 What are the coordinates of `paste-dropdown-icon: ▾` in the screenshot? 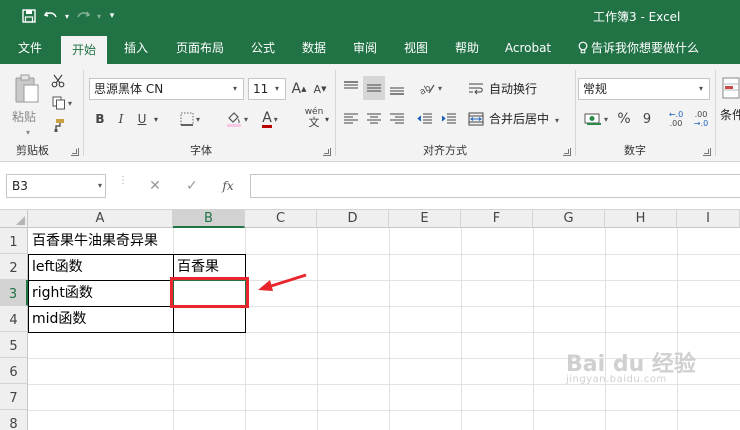 It's located at (28, 133).